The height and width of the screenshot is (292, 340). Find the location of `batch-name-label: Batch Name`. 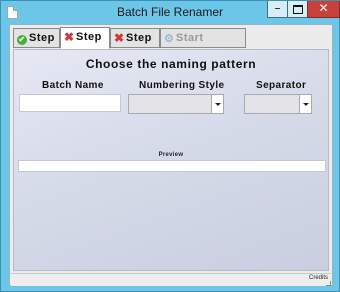

batch-name-label: Batch Name is located at coordinates (73, 85).